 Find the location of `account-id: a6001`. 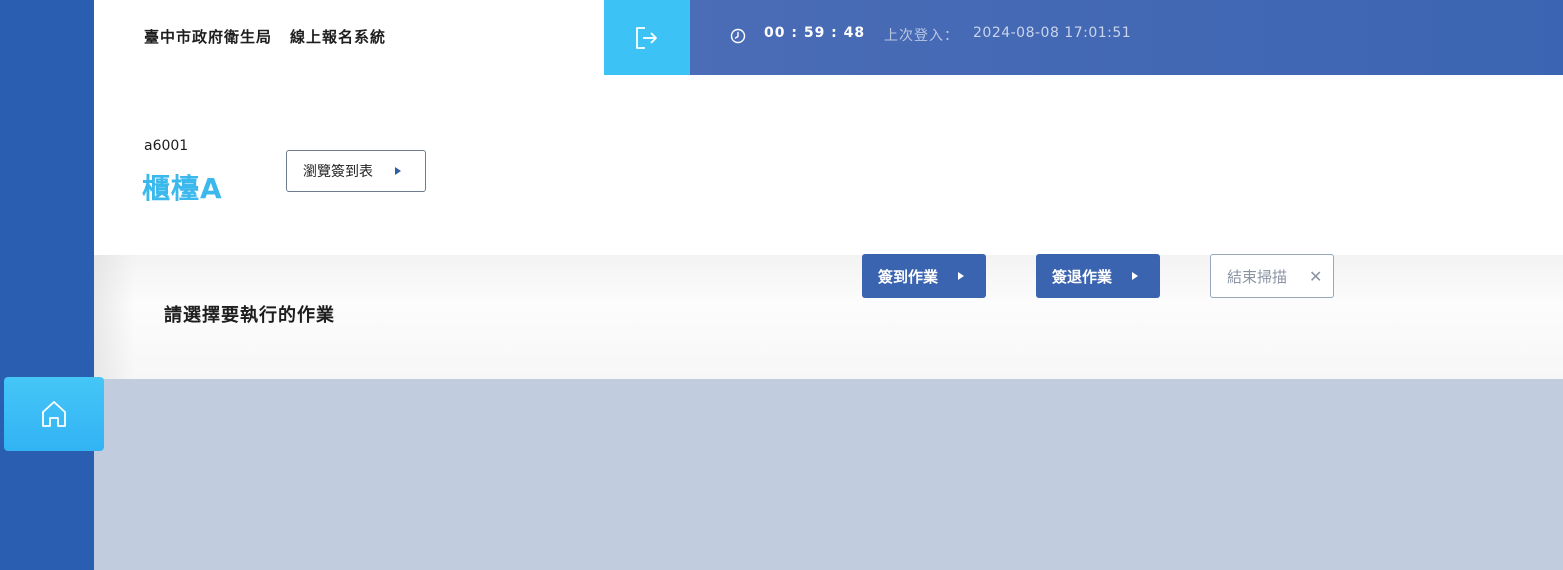

account-id: a6001 is located at coordinates (166, 146).